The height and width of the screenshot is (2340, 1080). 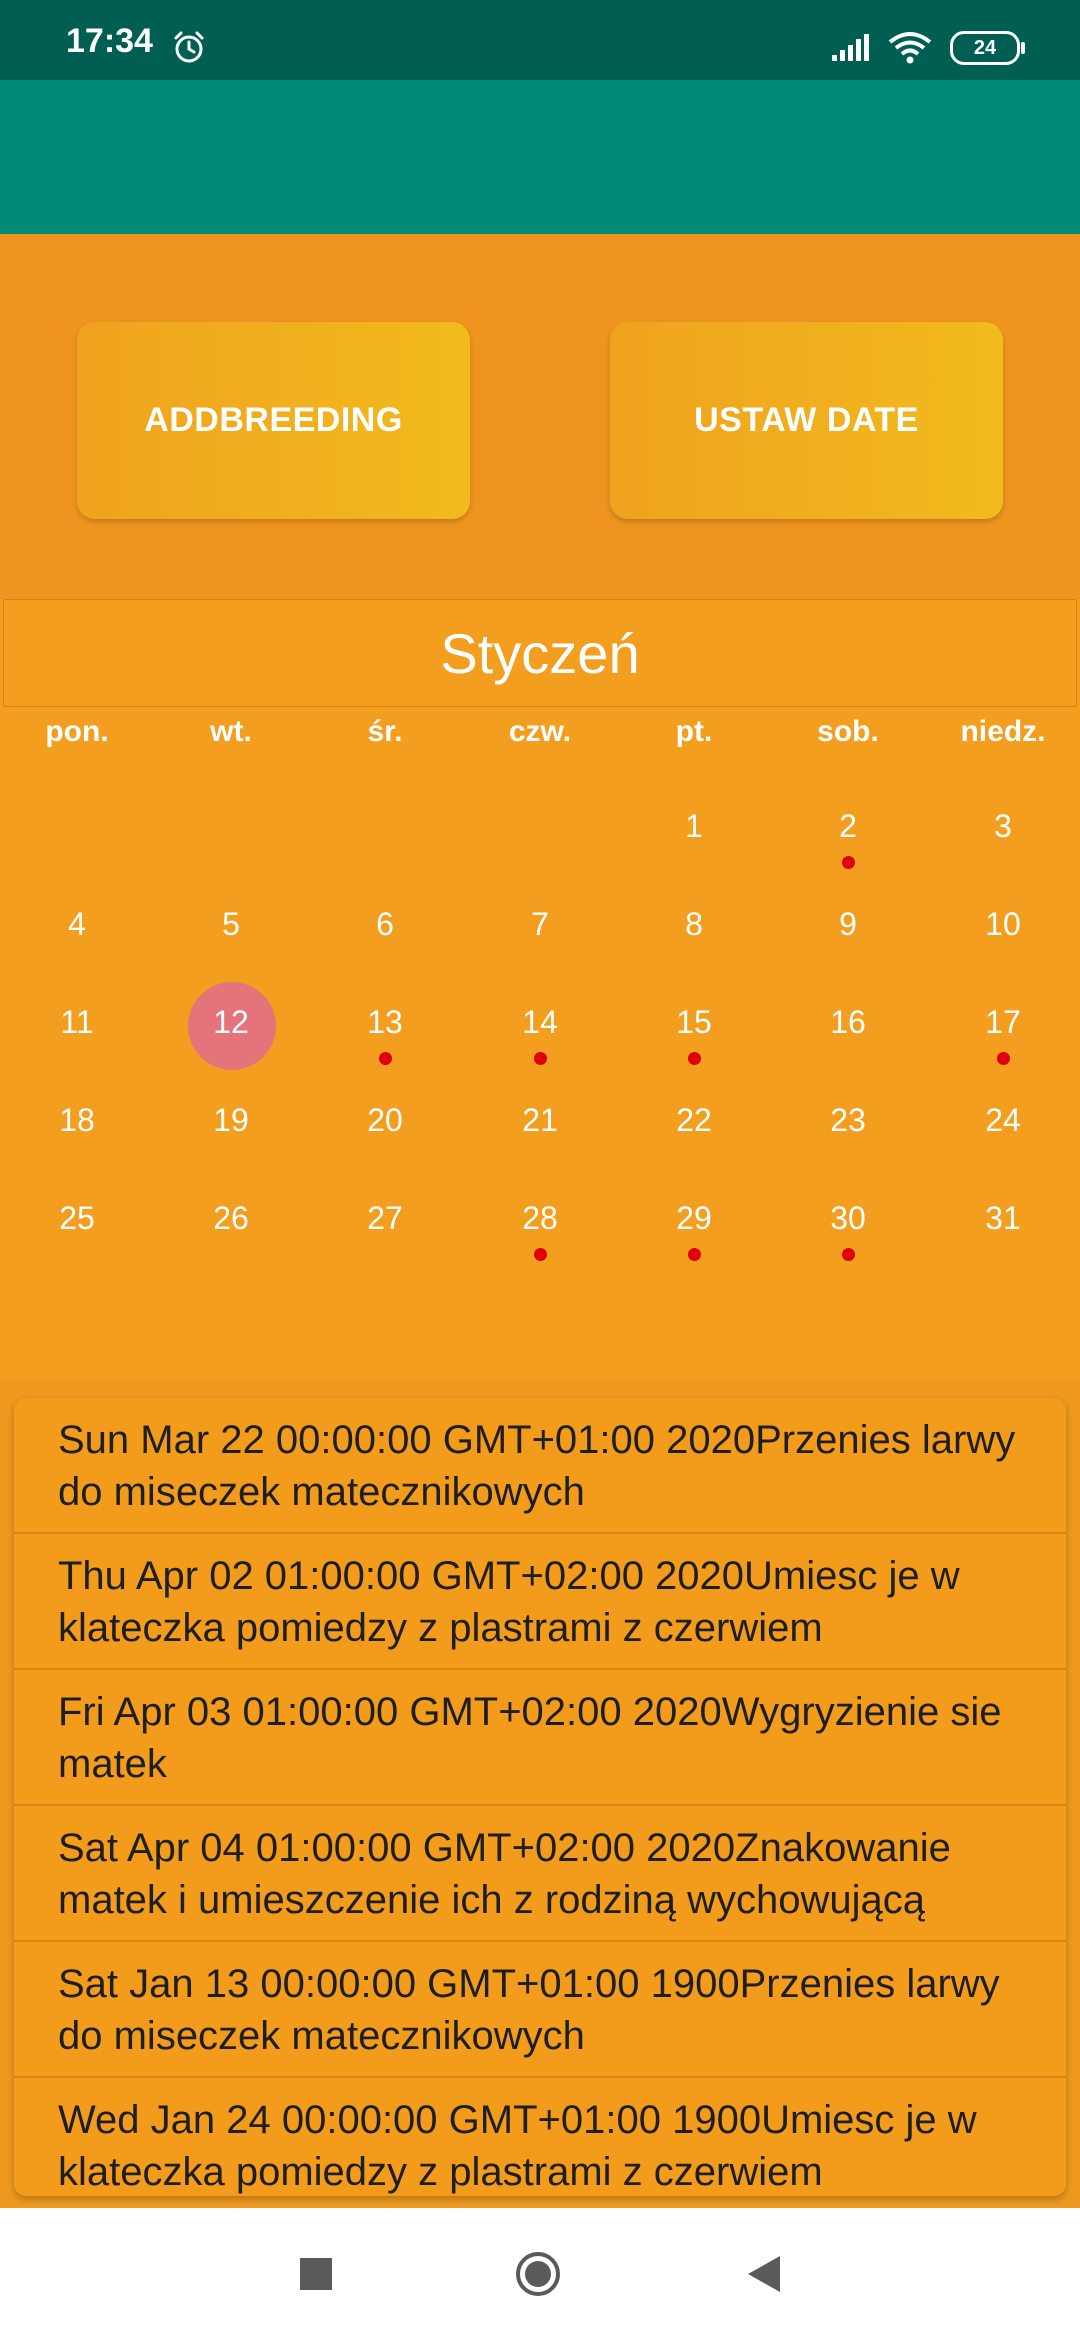 I want to click on calendar-day: 17, so click(x=1003, y=1027).